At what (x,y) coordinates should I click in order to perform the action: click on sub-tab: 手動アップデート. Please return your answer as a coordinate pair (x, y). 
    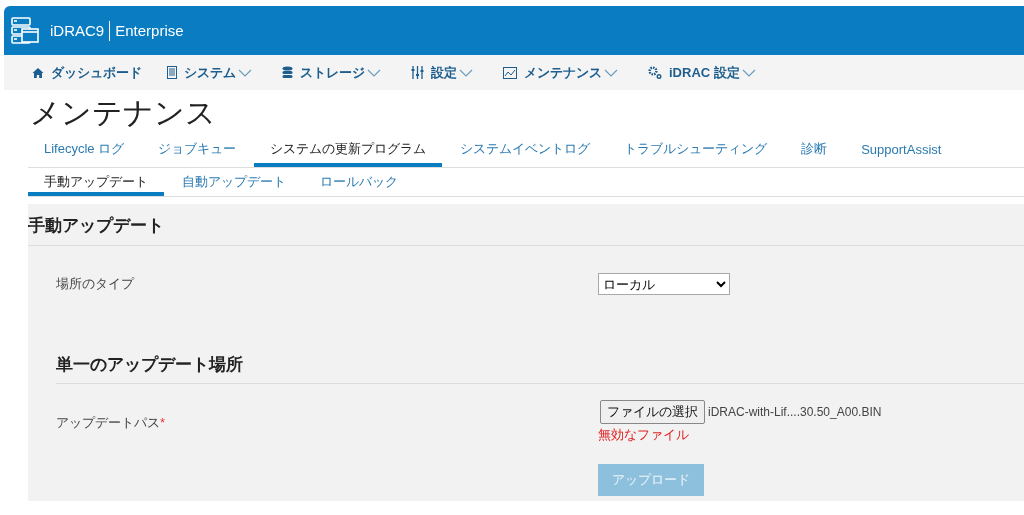
    Looking at the image, I should click on (96, 182).